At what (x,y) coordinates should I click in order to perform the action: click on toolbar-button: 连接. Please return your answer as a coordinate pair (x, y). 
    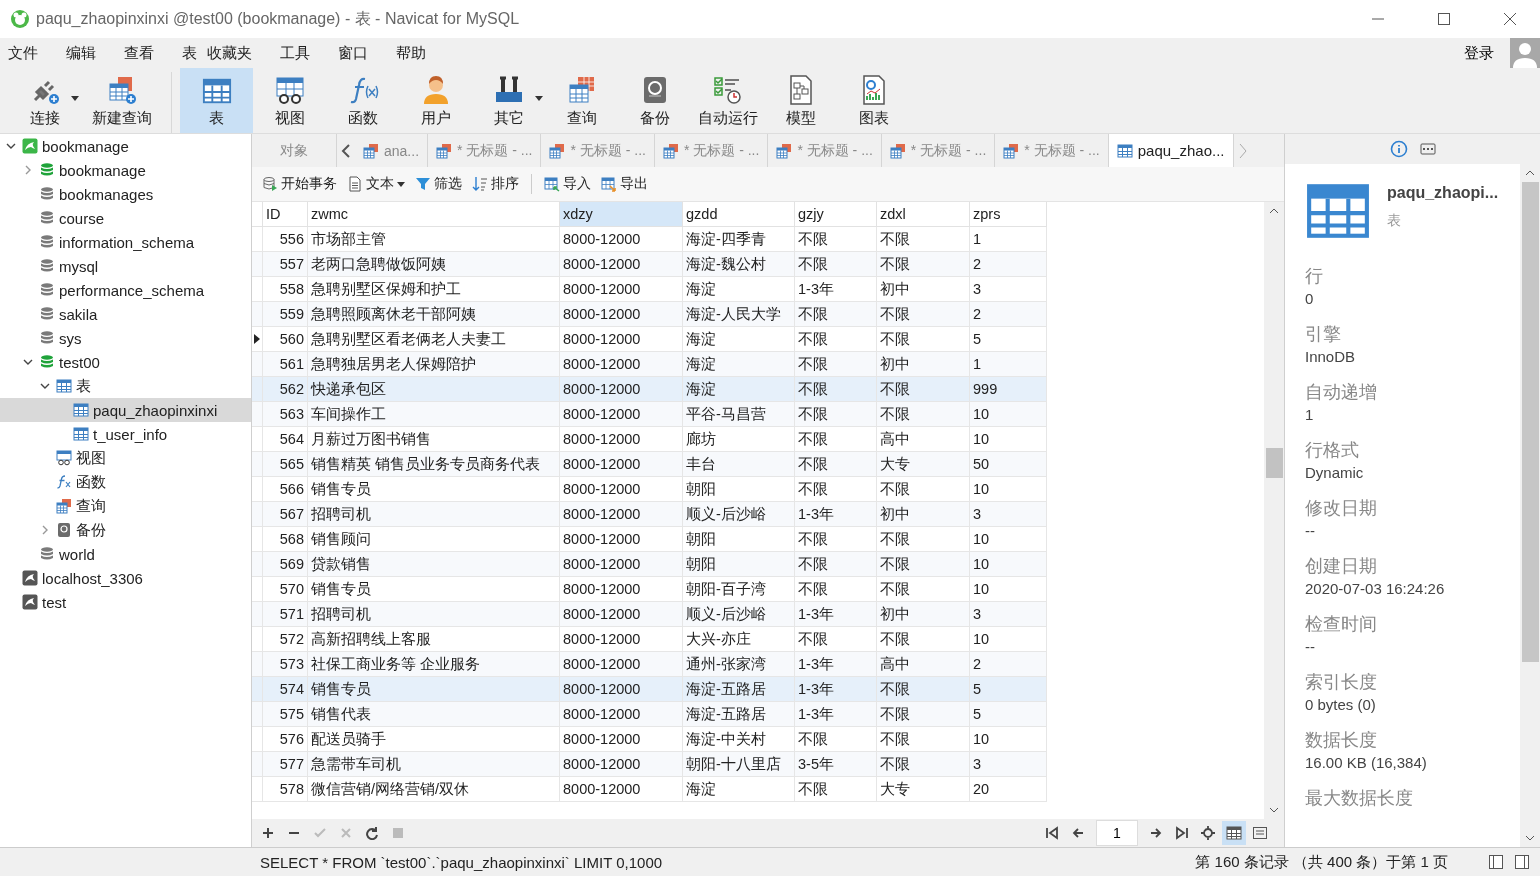
    Looking at the image, I should click on (44, 100).